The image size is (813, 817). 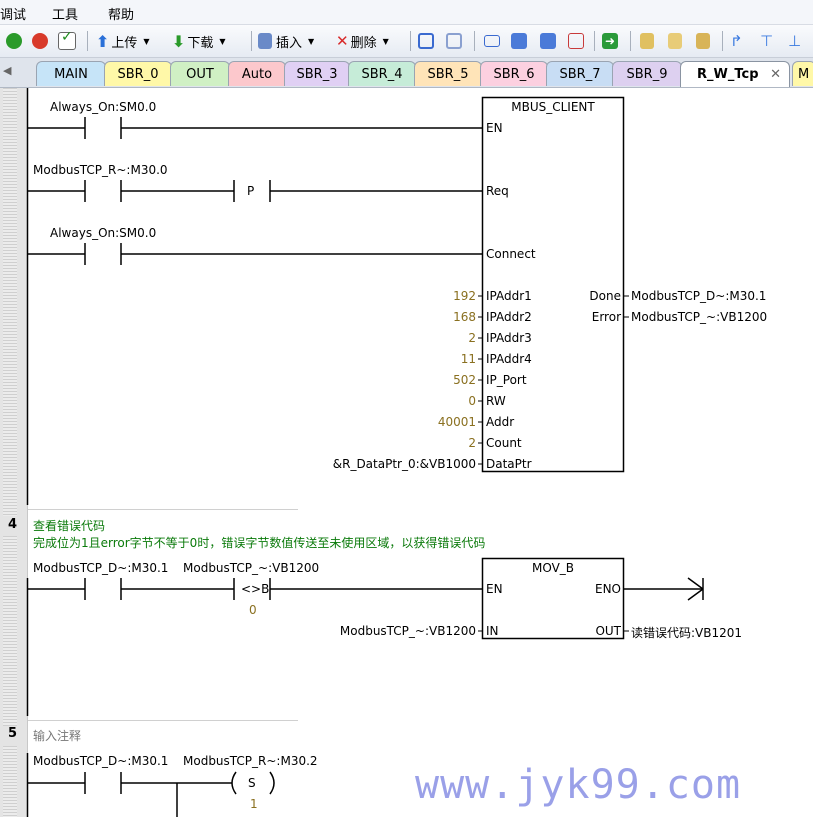 What do you see at coordinates (464, 296) in the screenshot?
I see `ipaddr1-value: 192` at bounding box center [464, 296].